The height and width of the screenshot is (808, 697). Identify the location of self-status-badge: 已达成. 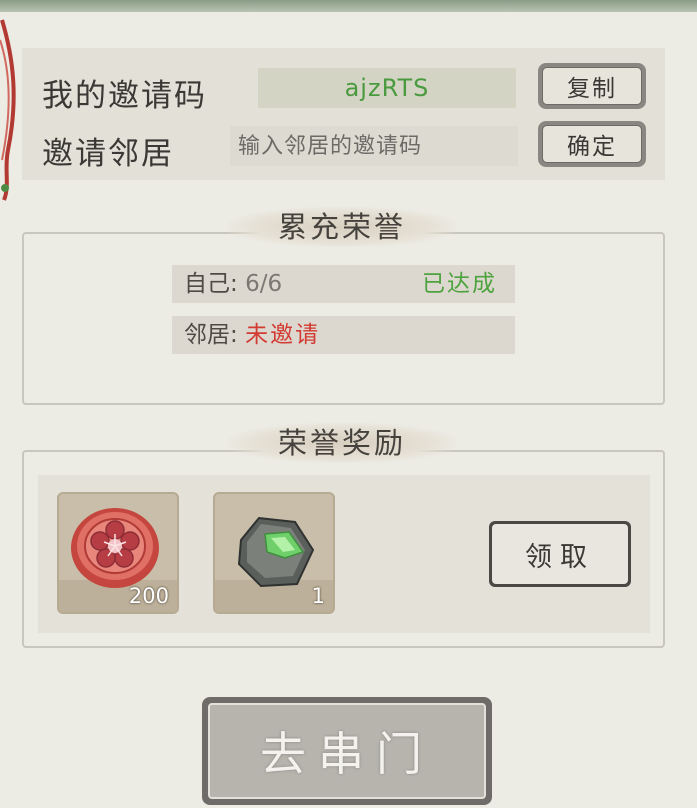
(459, 284).